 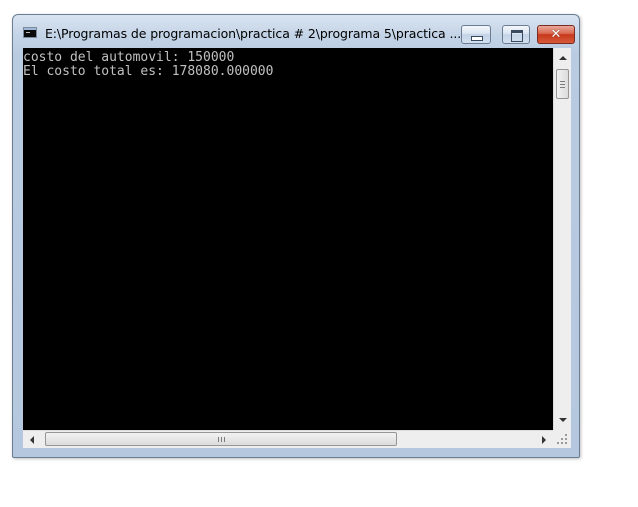 I want to click on console-line: El costo total es: 178080.000000, so click(x=148, y=71).